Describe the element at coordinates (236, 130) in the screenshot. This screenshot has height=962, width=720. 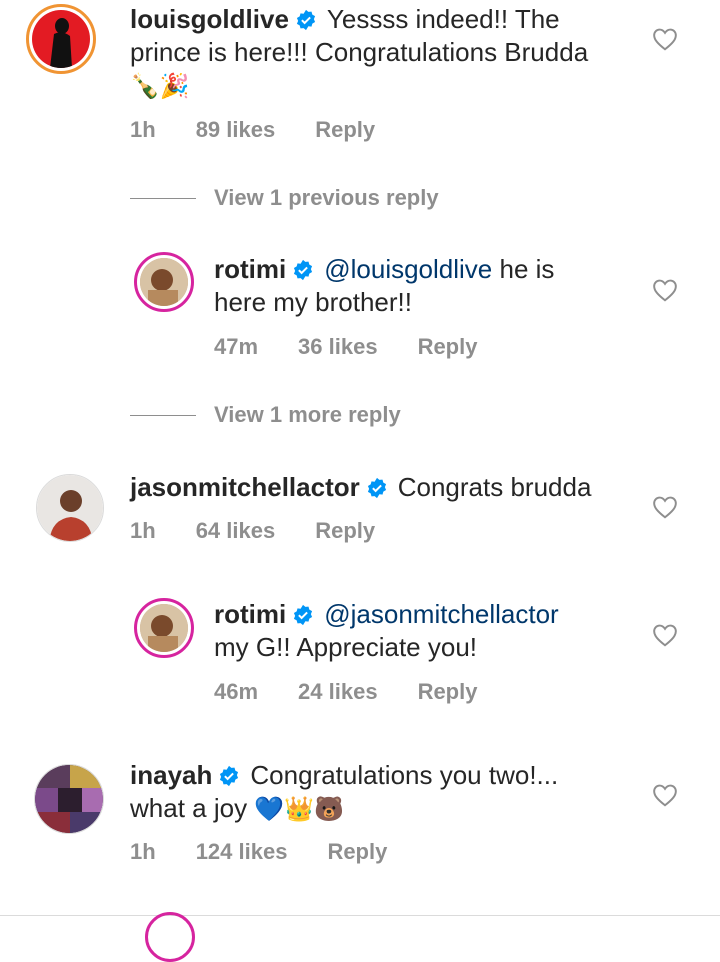
I see `likes-count: 89 likes` at that location.